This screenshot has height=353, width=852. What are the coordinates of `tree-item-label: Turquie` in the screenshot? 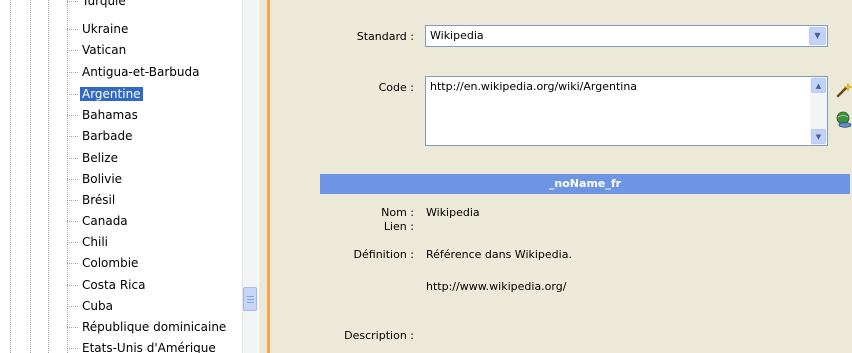 It's located at (104, 4).